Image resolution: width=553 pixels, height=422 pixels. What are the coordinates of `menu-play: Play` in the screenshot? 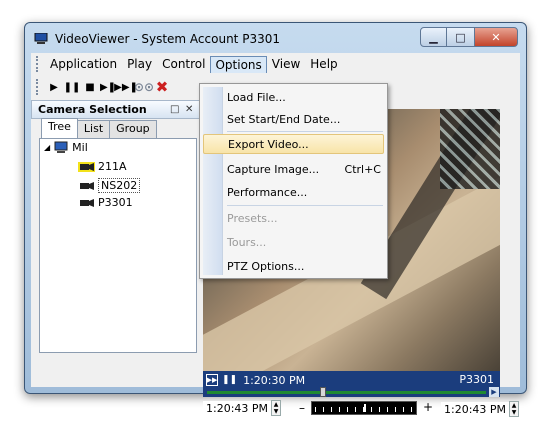 It's located at (139, 64).